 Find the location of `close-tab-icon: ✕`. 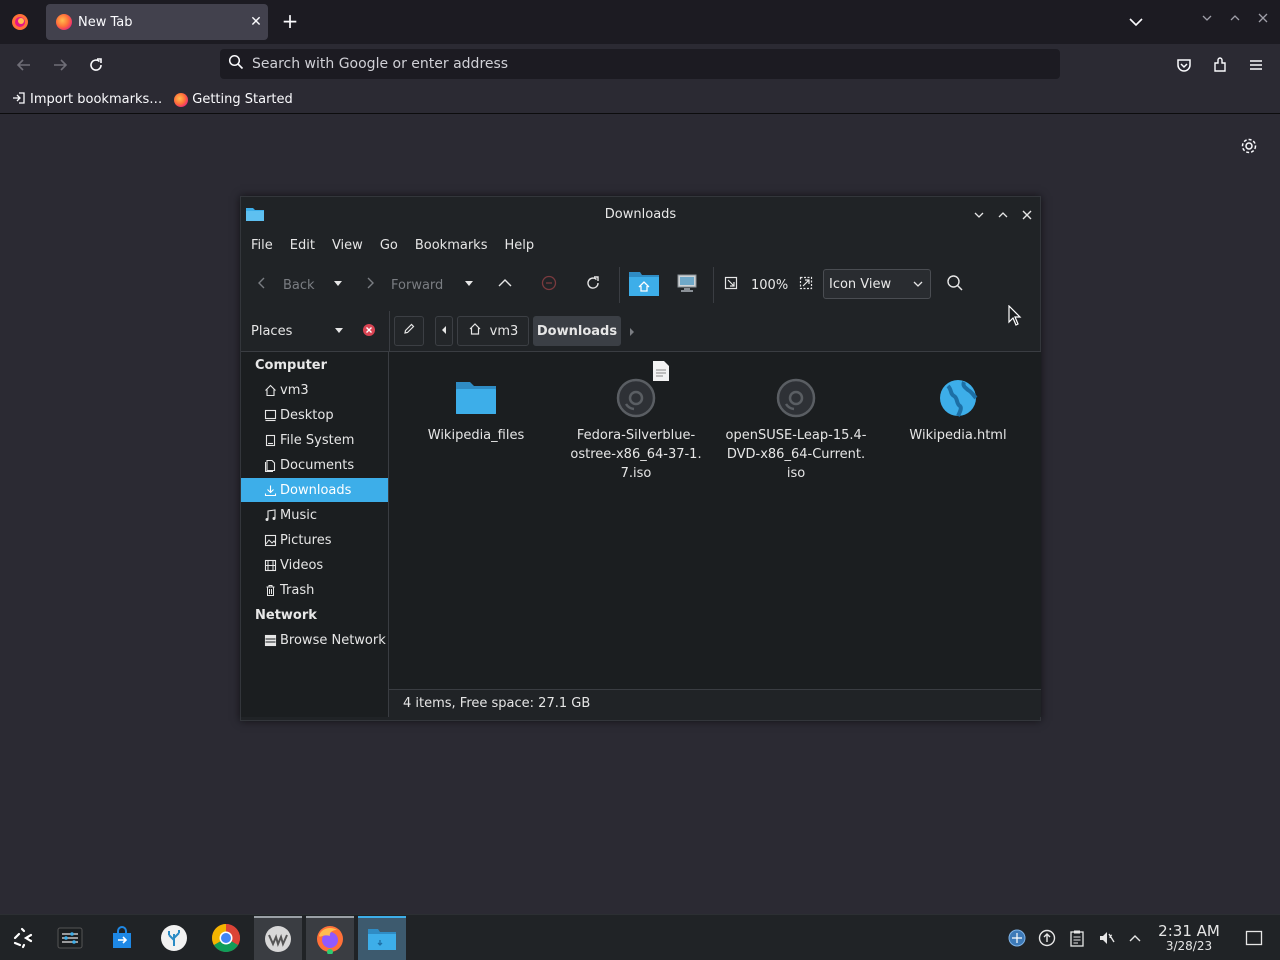

close-tab-icon: ✕ is located at coordinates (256, 22).